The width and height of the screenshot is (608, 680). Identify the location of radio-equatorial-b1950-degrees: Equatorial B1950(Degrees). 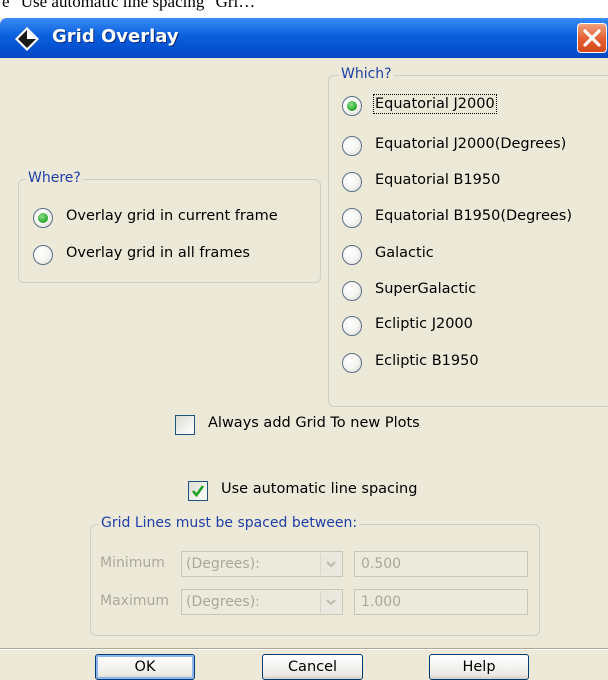
(472, 220).